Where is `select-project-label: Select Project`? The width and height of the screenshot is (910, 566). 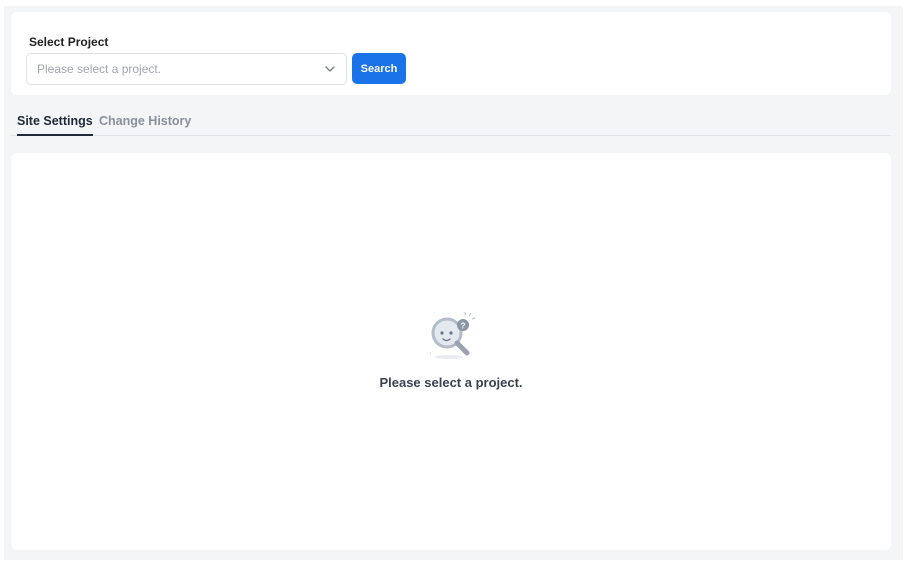 select-project-label: Select Project is located at coordinates (69, 42).